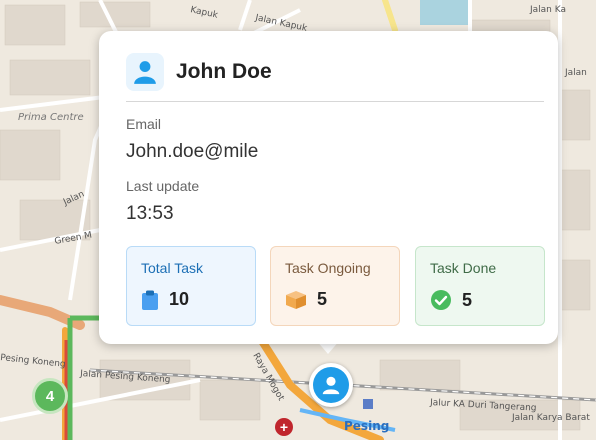 This screenshot has width=596, height=440. I want to click on user-name: John Doe, so click(224, 71).